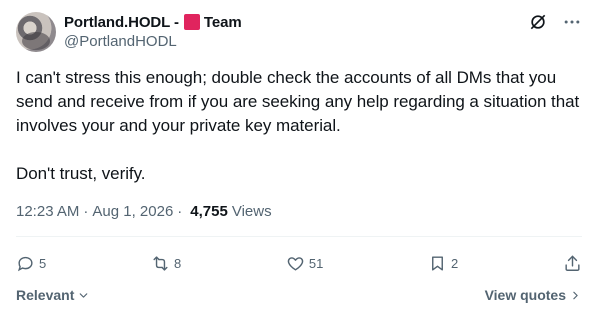  Describe the element at coordinates (575, 295) in the screenshot. I see `chevron-right-icon` at that location.